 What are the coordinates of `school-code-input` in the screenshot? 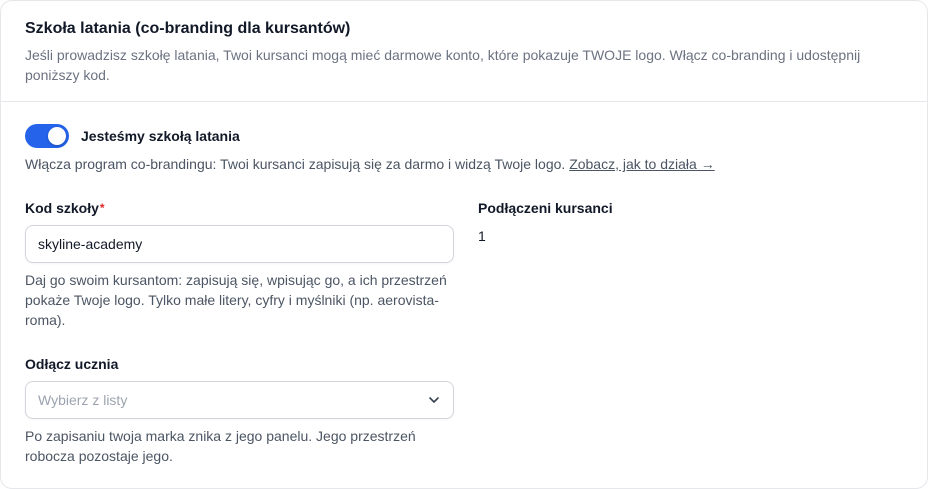 It's located at (239, 244).